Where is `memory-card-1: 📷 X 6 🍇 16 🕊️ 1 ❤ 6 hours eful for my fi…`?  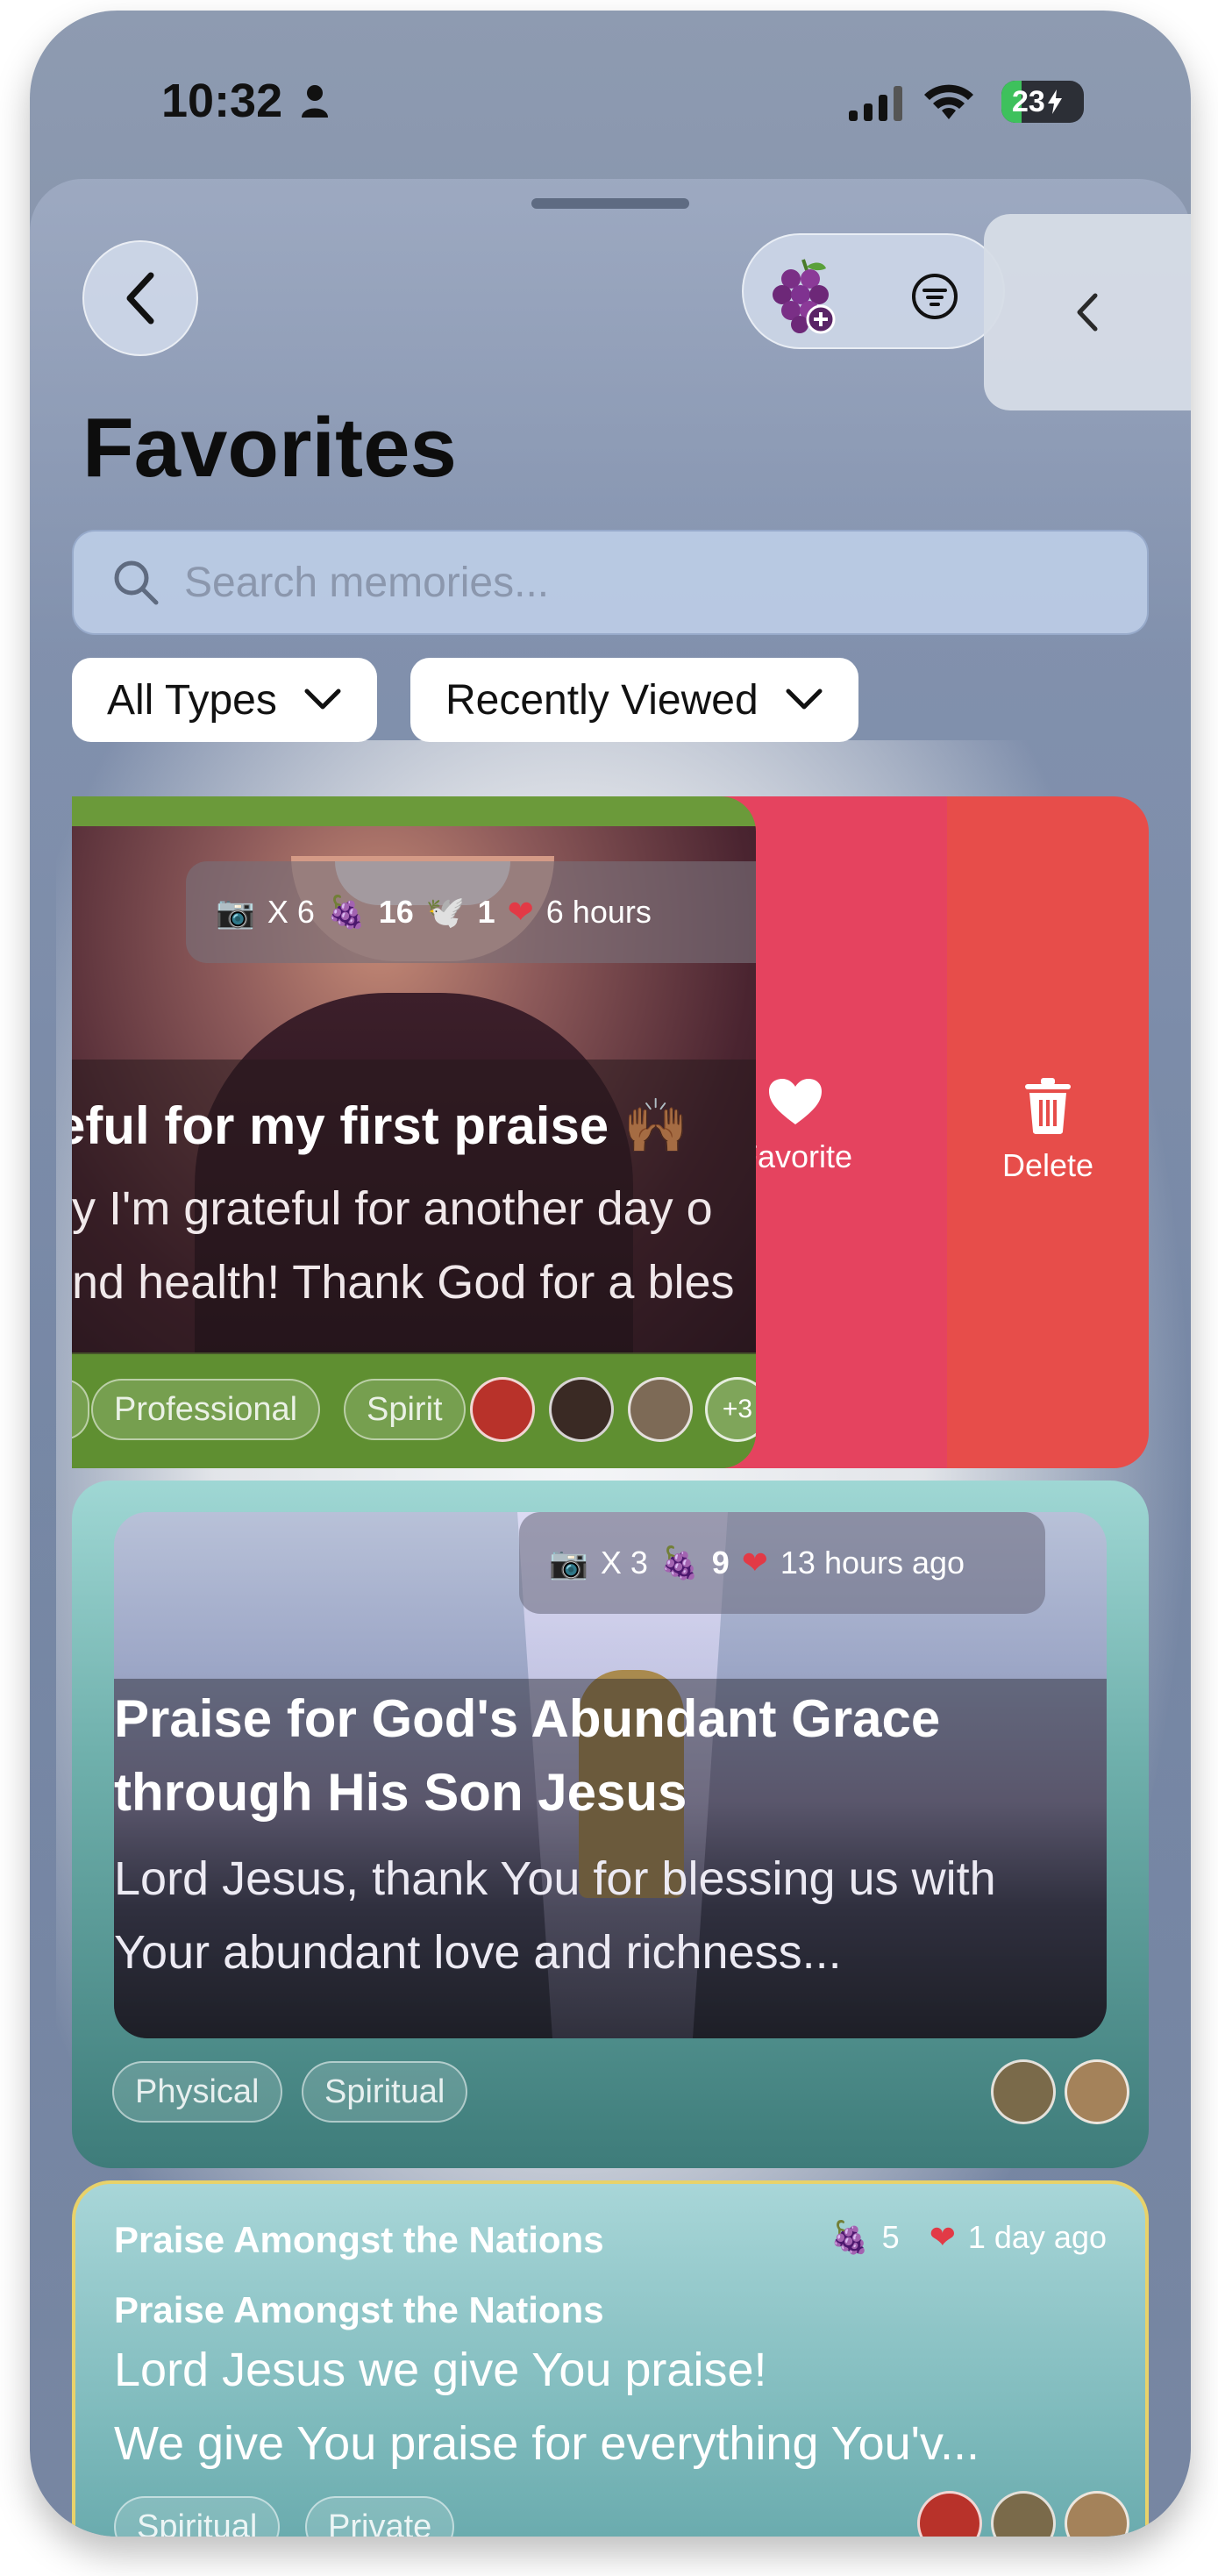 memory-card-1: 📷 X 6 🍇 16 🕊️ 1 ❤ 6 hours eful for my fi… is located at coordinates (414, 1132).